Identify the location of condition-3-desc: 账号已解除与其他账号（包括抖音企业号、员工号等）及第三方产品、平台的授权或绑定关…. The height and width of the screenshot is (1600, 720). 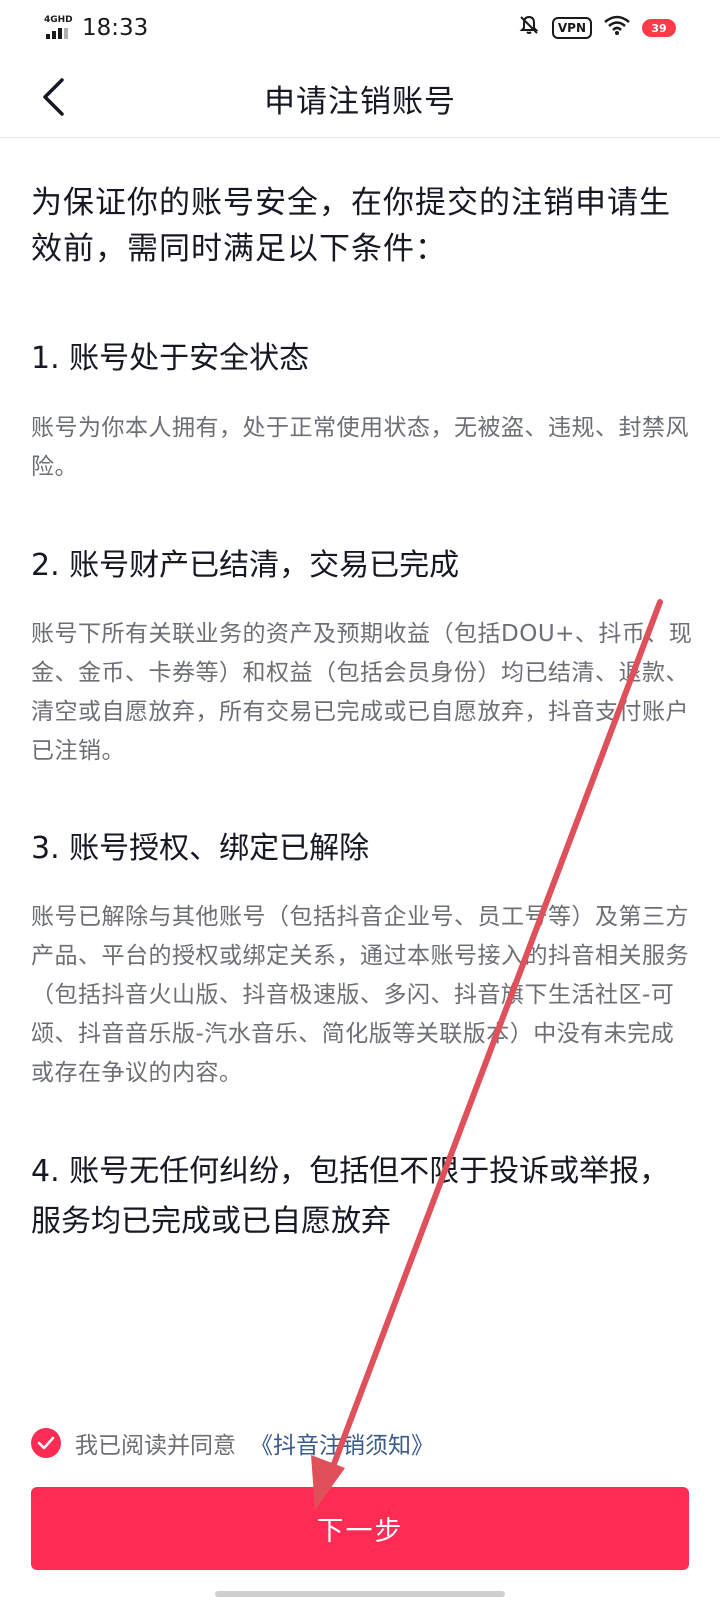
(360, 995).